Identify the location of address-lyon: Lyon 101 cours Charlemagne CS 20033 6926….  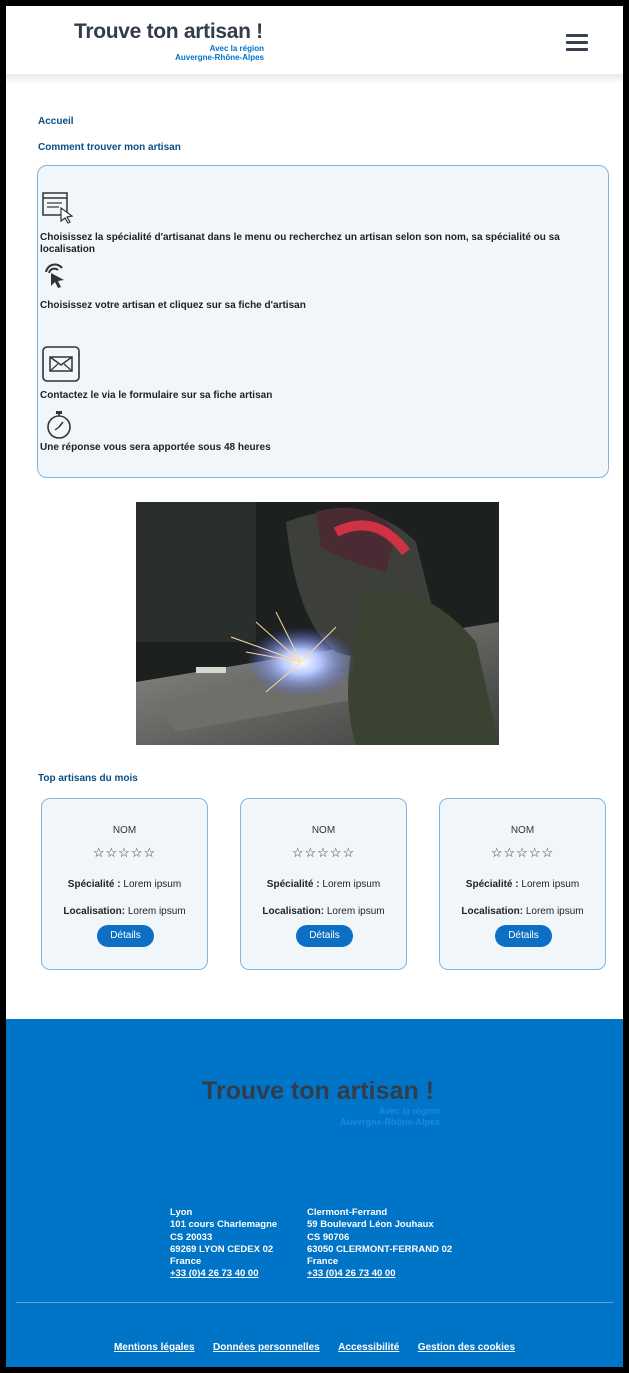
(224, 1243).